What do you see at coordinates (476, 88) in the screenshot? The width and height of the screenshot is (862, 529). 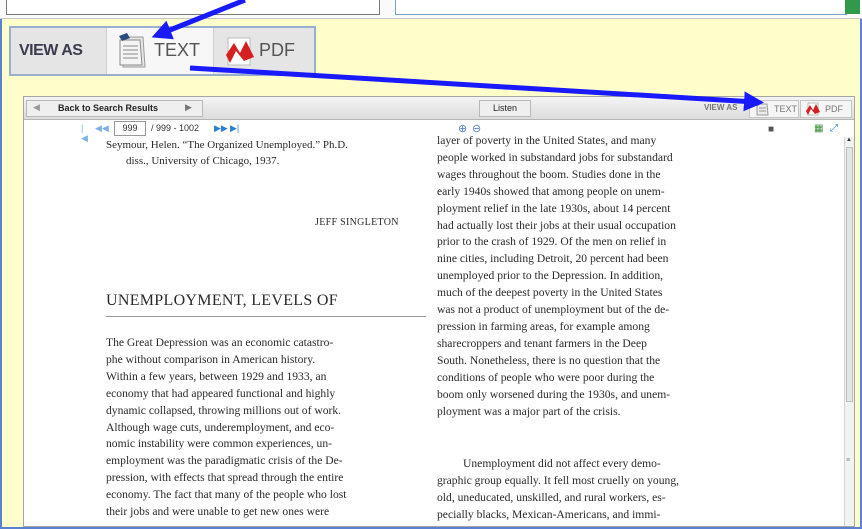 I see `arrow-to-toolbar-text` at bounding box center [476, 88].